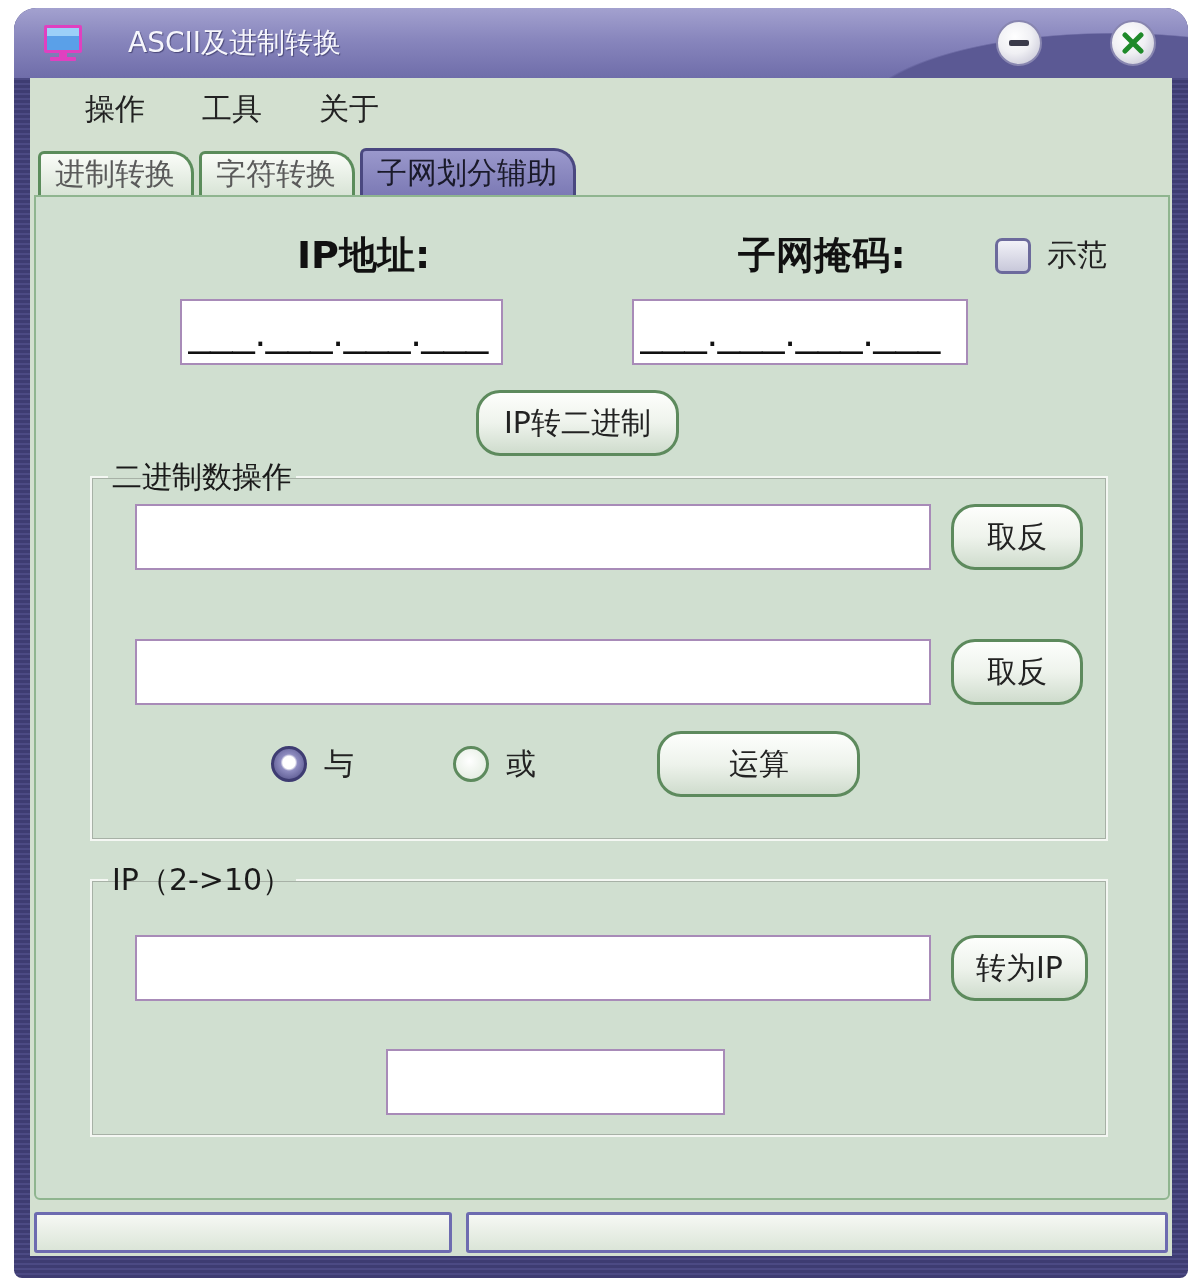 The width and height of the screenshot is (1200, 1288). Describe the element at coordinates (1051, 255) in the screenshot. I see `demo-checkbox: 示范` at that location.